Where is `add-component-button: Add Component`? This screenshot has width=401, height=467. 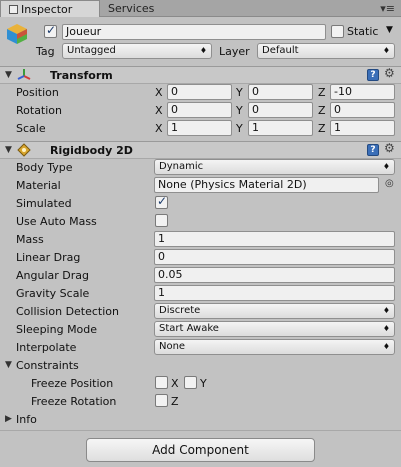 add-component-button: Add Component is located at coordinates (200, 450).